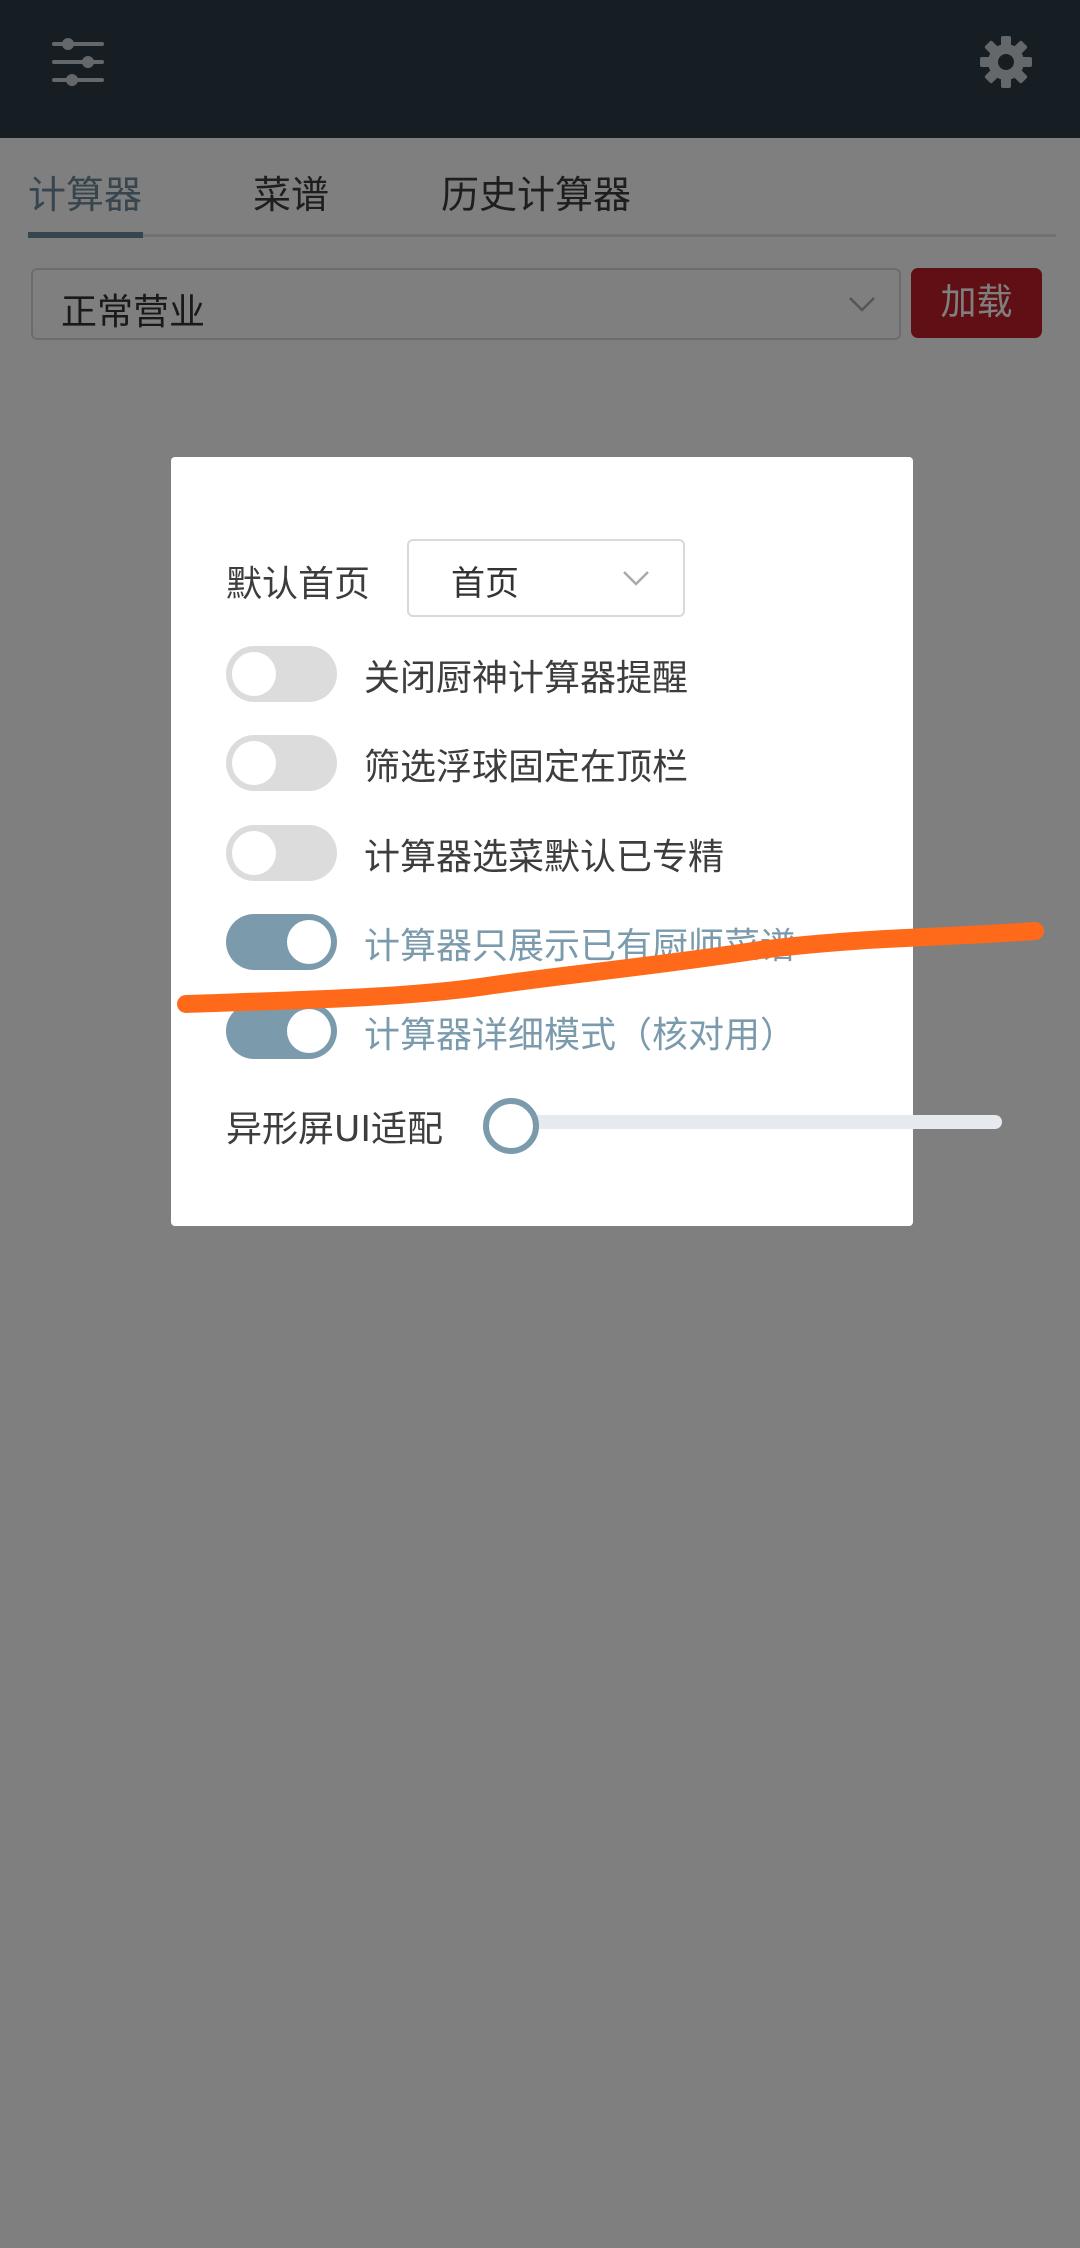  What do you see at coordinates (298, 584) in the screenshot?
I see `default-home-label: 默认首页` at bounding box center [298, 584].